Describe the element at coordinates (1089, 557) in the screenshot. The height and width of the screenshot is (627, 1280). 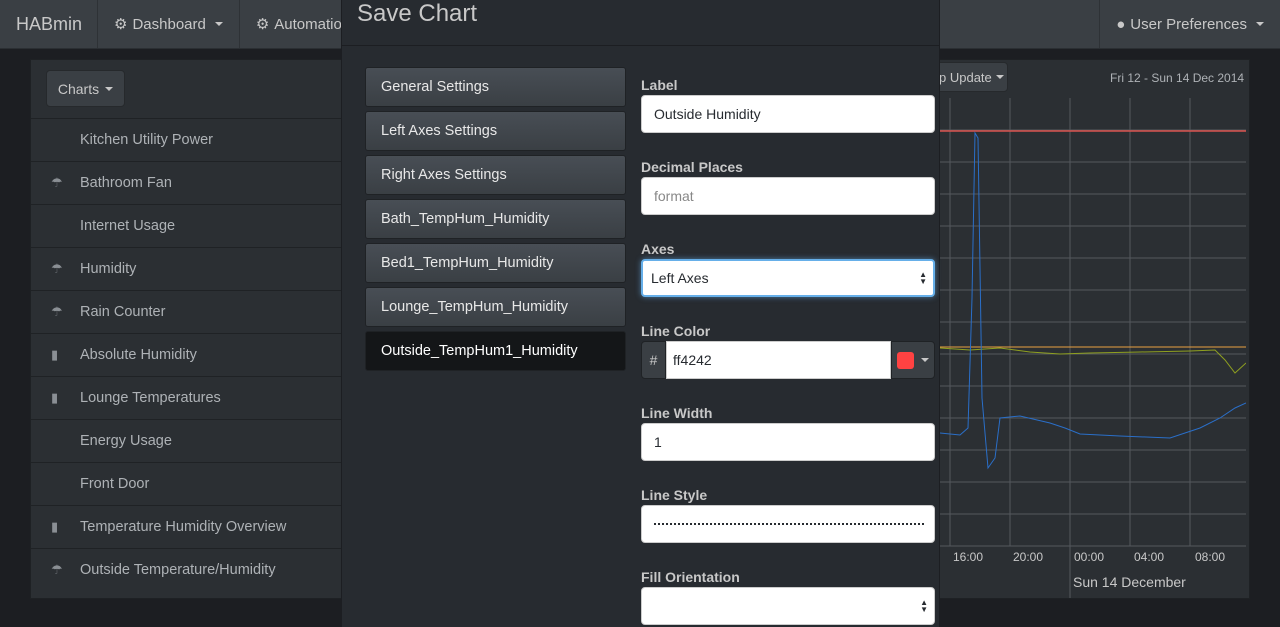
I see `x-tick-label: 00:00` at that location.